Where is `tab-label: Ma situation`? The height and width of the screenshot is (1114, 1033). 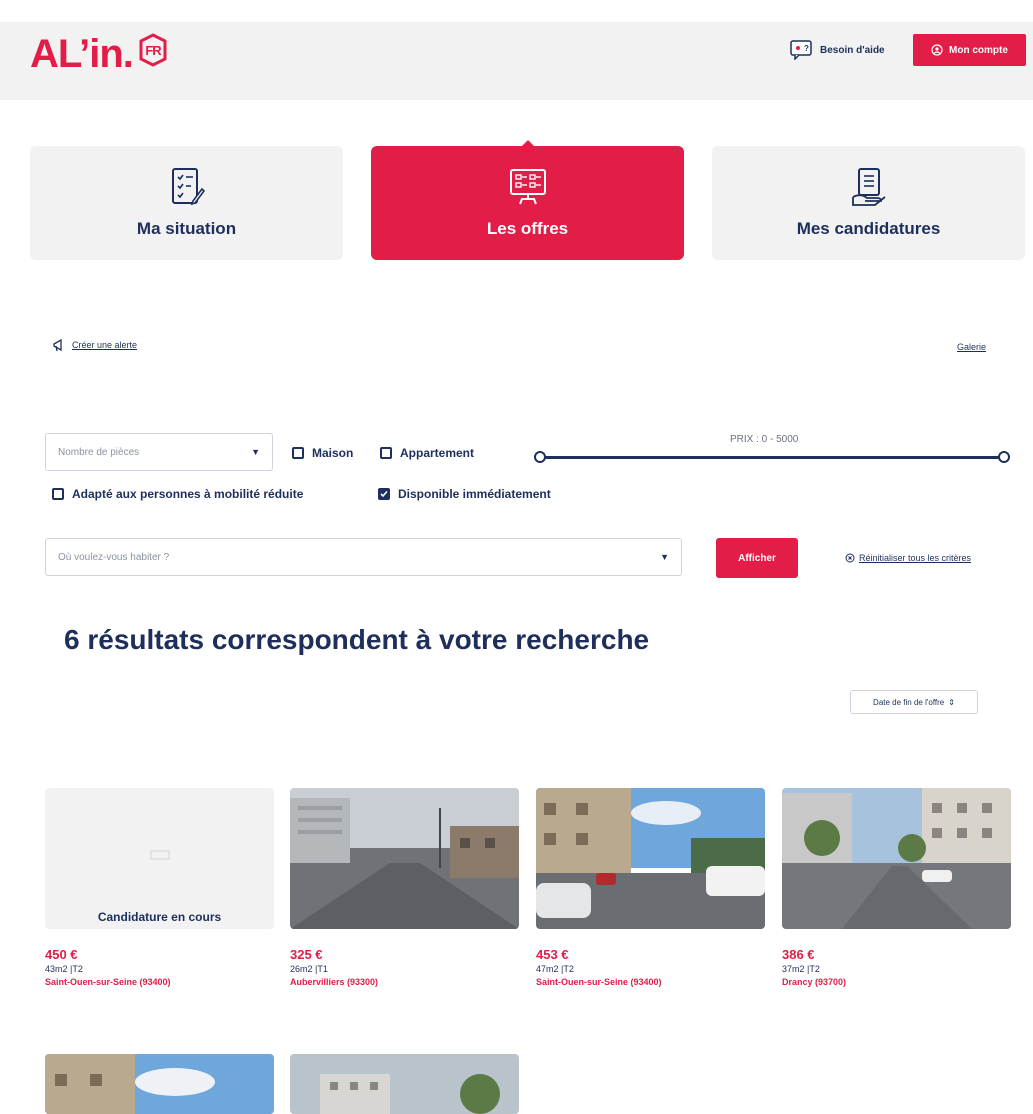
tab-label: Ma situation is located at coordinates (186, 228).